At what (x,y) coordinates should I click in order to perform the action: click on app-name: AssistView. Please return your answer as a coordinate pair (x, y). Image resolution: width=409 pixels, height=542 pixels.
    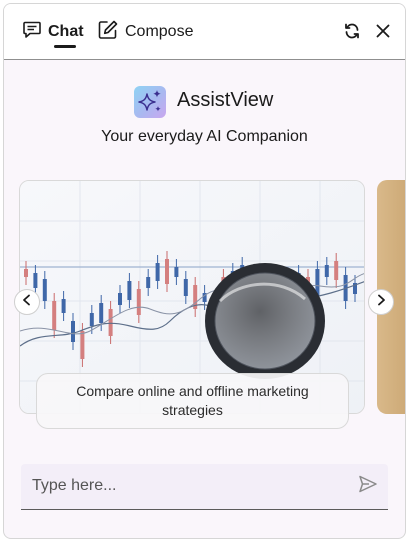
    Looking at the image, I should click on (225, 100).